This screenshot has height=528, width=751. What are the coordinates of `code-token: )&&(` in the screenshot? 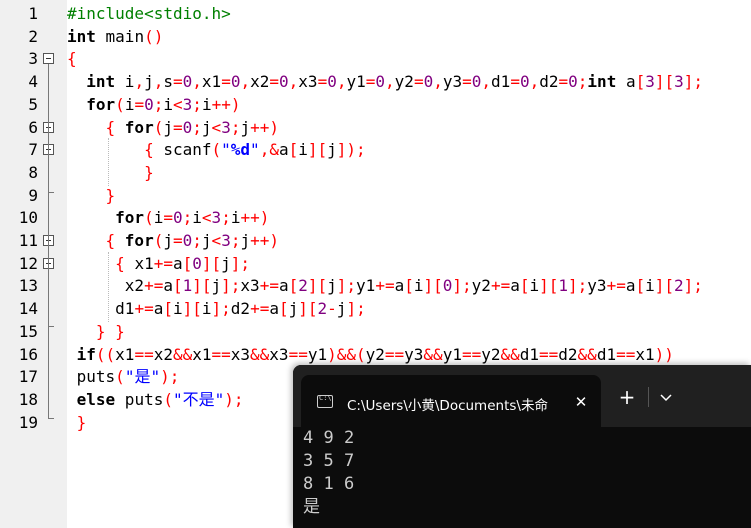 It's located at (346, 354).